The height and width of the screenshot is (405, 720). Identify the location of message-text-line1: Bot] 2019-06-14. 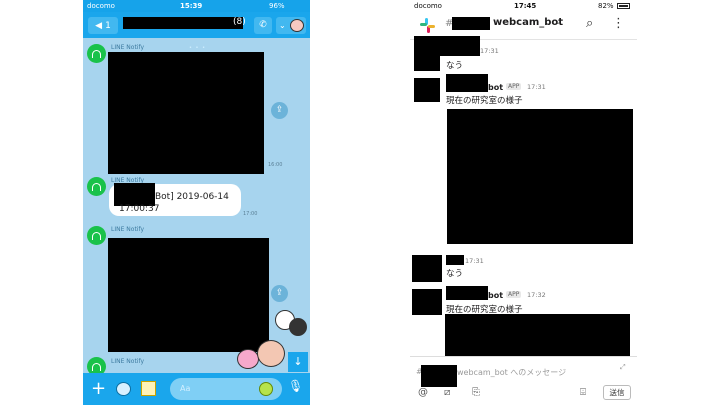
(192, 197).